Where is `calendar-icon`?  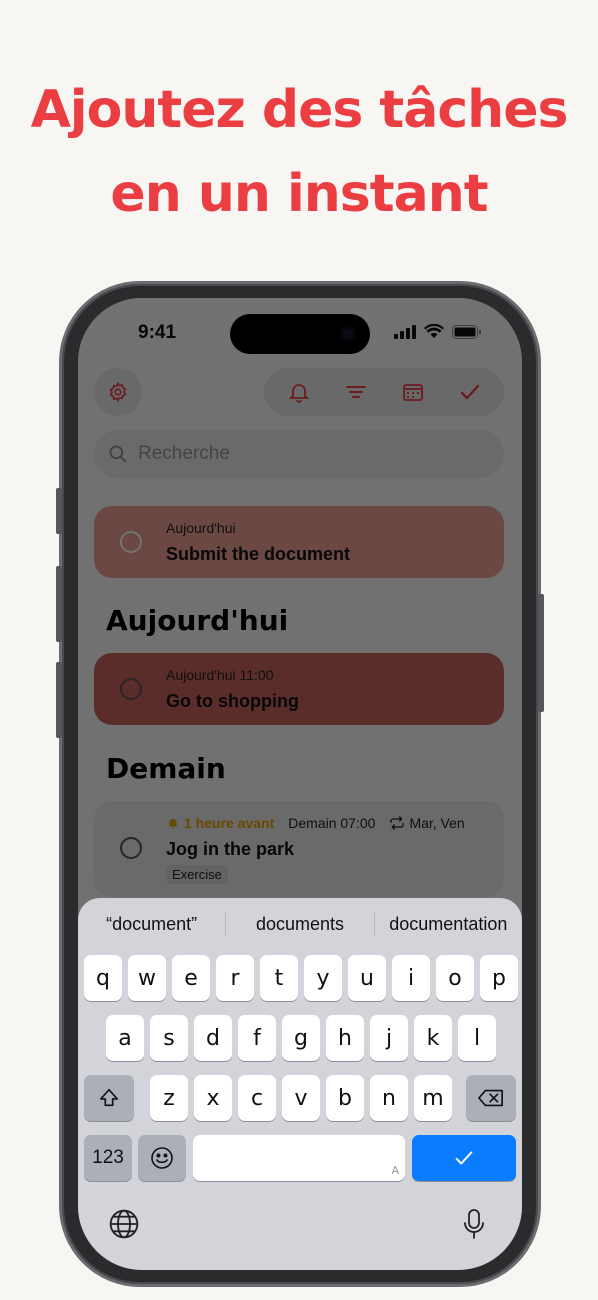 calendar-icon is located at coordinates (412, 392).